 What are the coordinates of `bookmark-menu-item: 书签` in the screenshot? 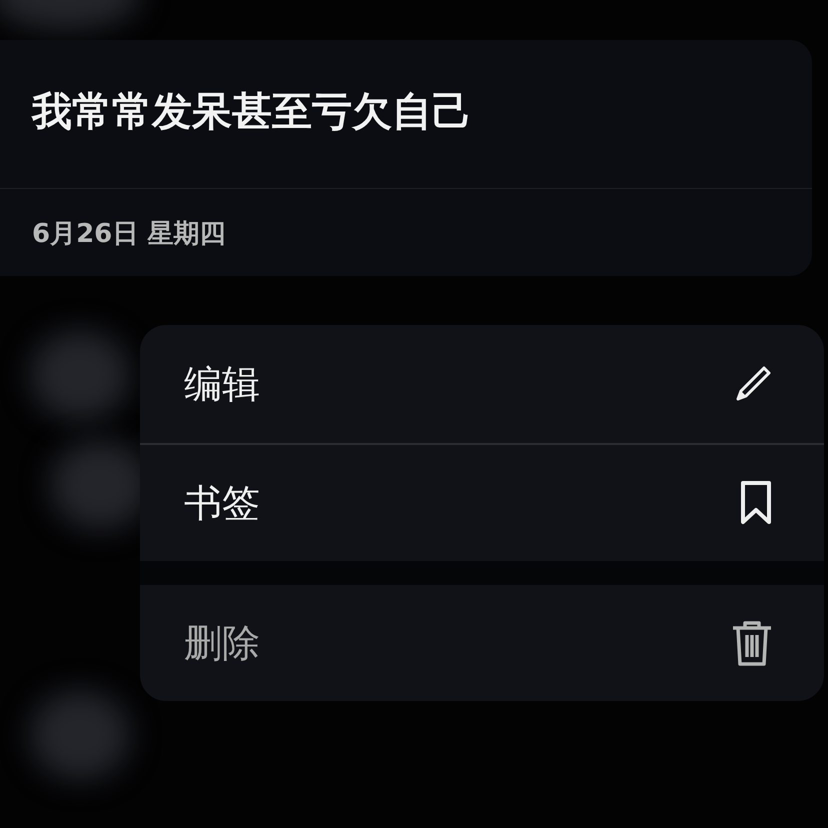 It's located at (482, 502).